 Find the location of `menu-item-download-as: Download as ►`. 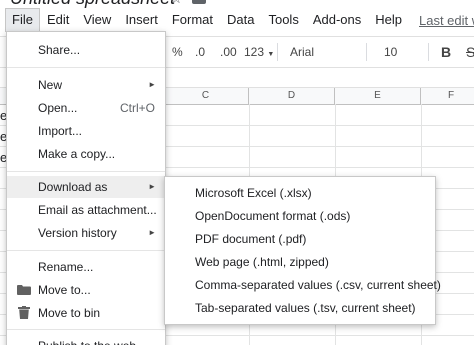

menu-item-download-as: Download as ► is located at coordinates (86, 187).